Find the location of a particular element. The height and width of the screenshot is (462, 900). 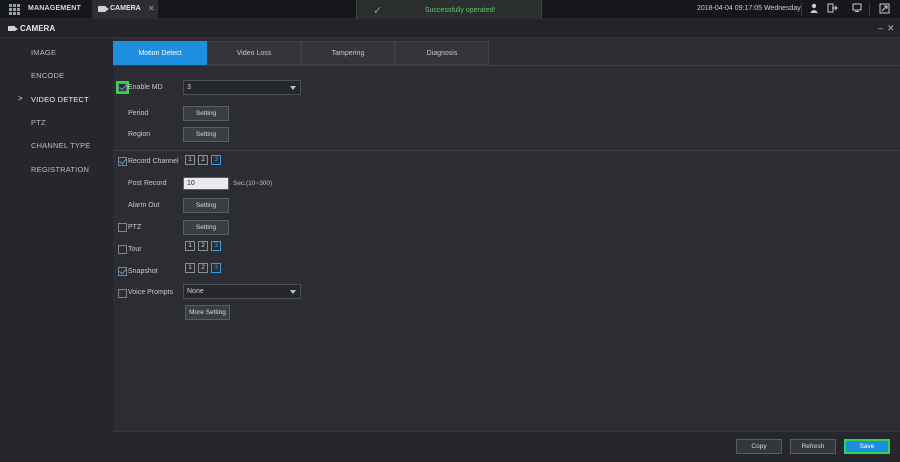

period-setting-button: Setting is located at coordinates (206, 113).